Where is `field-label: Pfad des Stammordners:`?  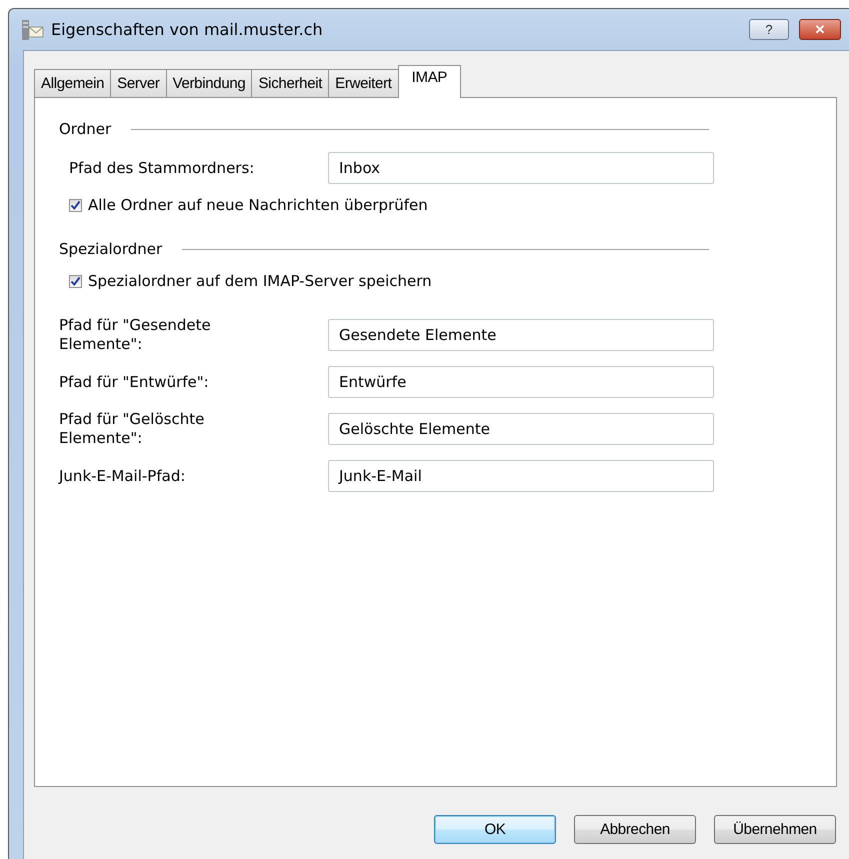
field-label: Pfad des Stammordners: is located at coordinates (162, 168).